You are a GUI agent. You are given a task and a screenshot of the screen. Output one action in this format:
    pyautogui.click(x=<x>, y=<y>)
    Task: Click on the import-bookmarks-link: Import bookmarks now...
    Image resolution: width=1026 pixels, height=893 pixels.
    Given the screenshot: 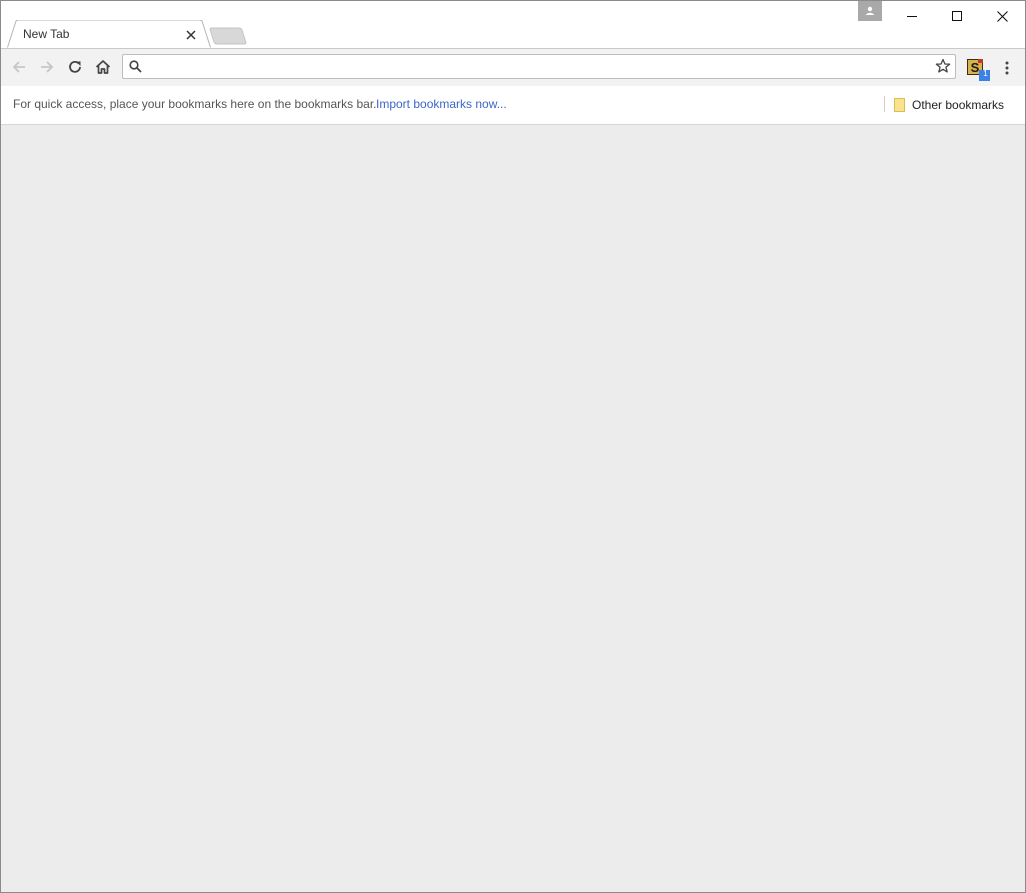 What is the action you would take?
    pyautogui.click(x=441, y=104)
    